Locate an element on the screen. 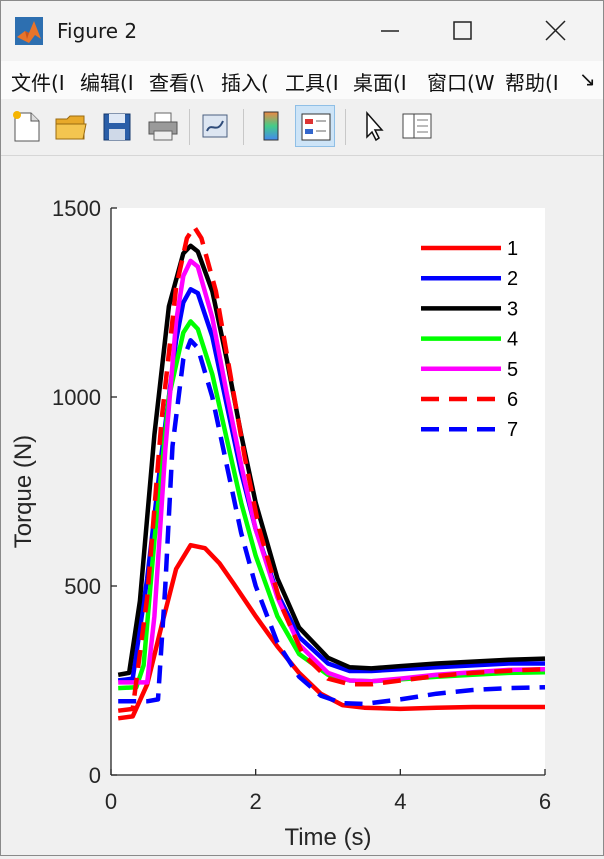  minimize-button is located at coordinates (391, 31).